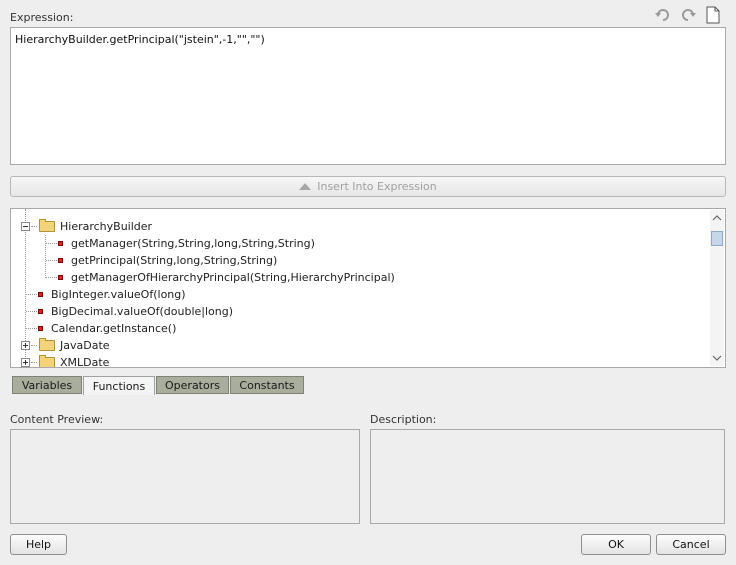 Image resolution: width=736 pixels, height=565 pixels. I want to click on tree-scrollbar, so click(717, 288).